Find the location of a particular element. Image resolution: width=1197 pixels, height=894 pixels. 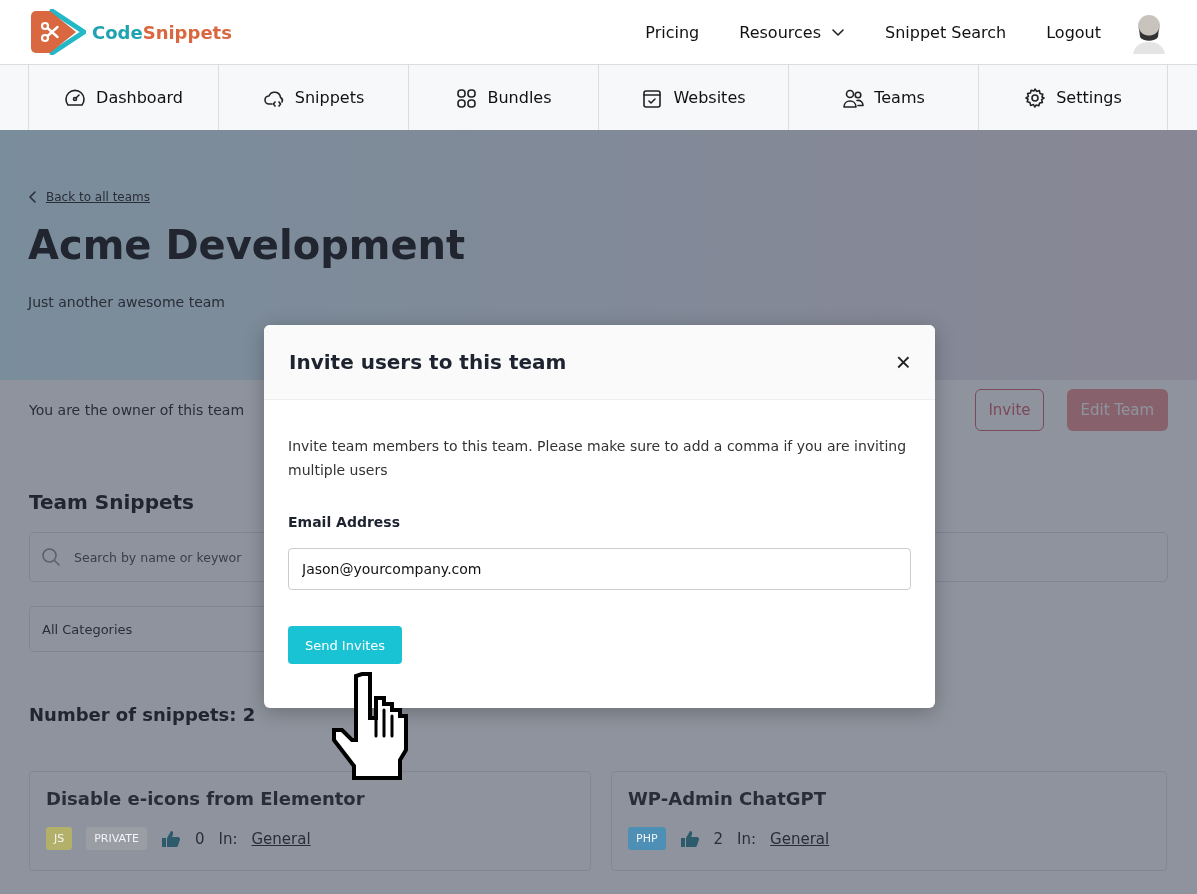

like-count: 0 is located at coordinates (199, 838).